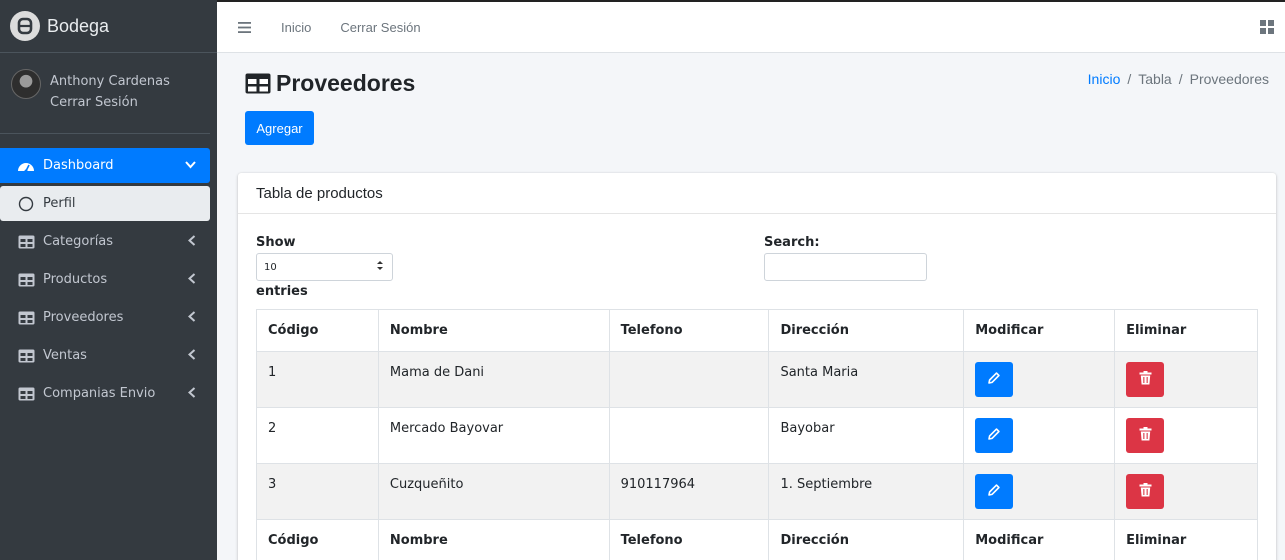 The width and height of the screenshot is (1285, 560). I want to click on user-logout-link: Cerrar Sesión, so click(110, 102).